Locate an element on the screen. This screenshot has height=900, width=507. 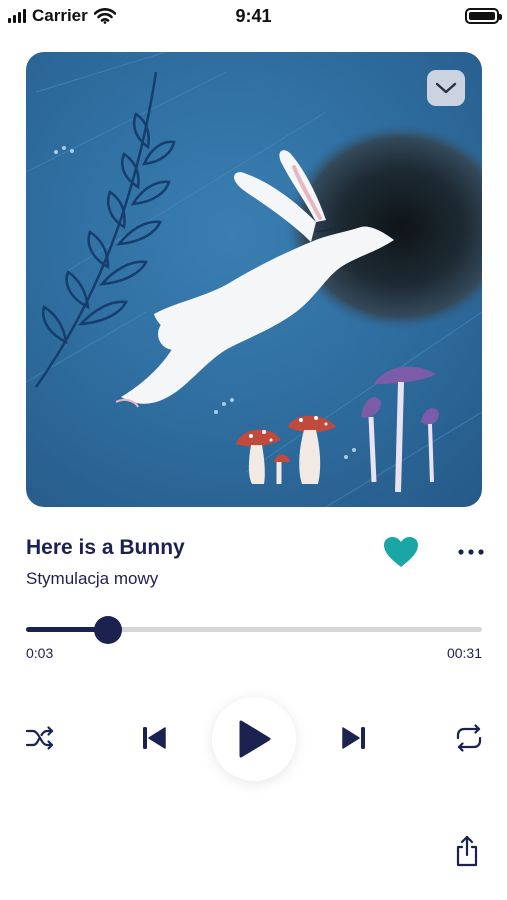
previous-button is located at coordinates (154, 738).